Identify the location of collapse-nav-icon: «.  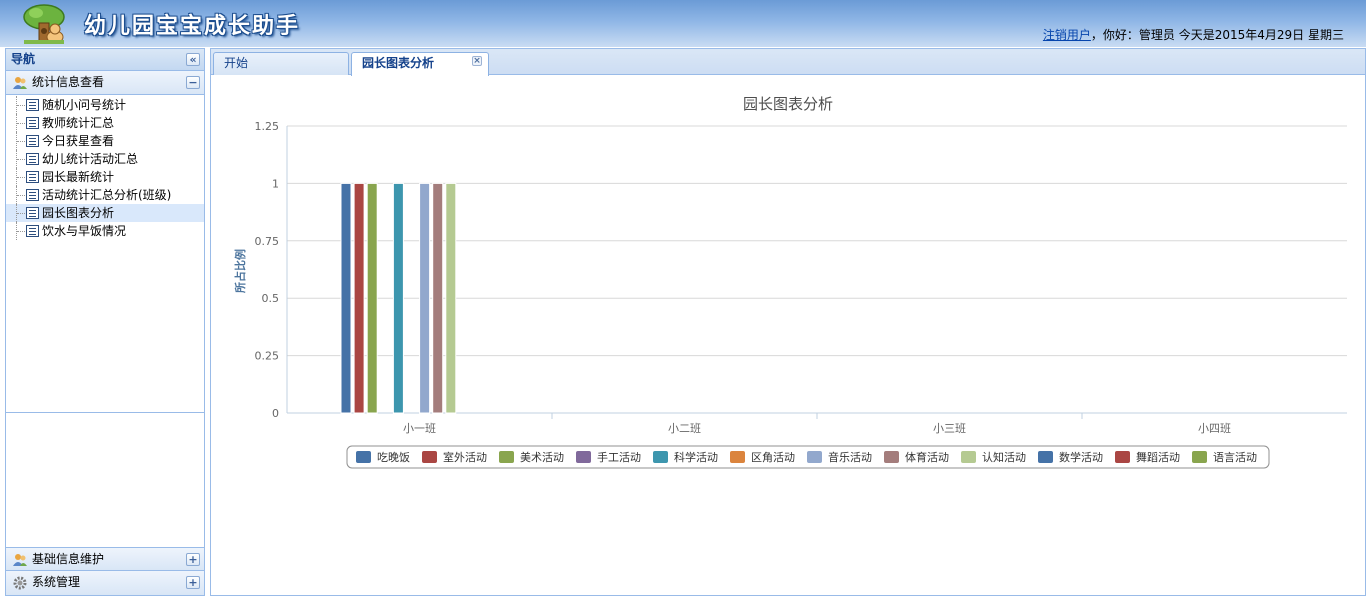
(193, 59).